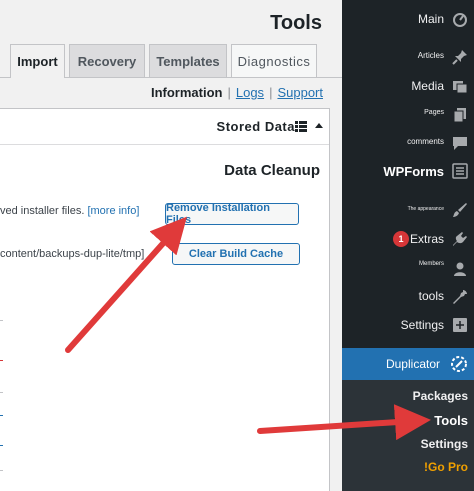 This screenshot has width=474, height=491. I want to click on subnav-support-link: Support, so click(300, 92).